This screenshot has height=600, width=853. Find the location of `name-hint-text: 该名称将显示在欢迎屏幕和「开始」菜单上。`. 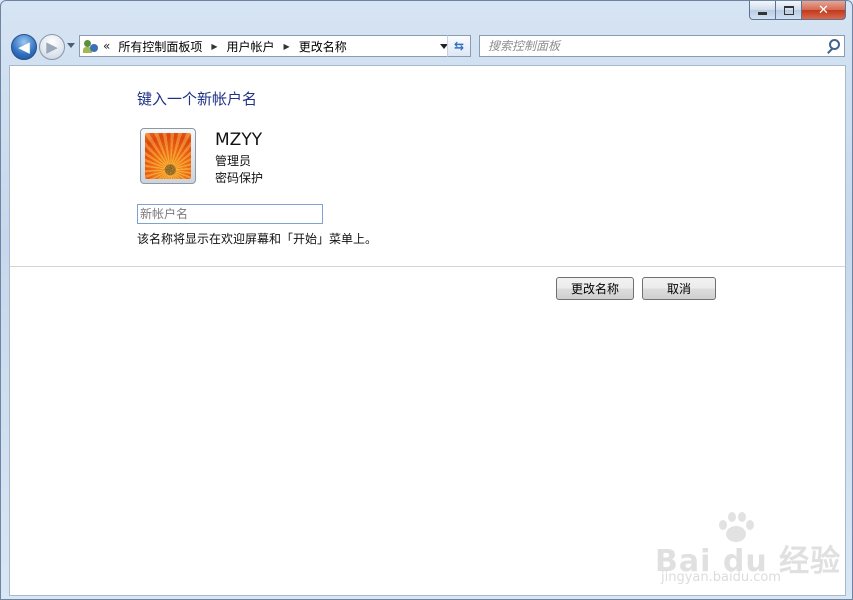

name-hint-text: 该名称将显示在欢迎屏幕和「开始」菜单上。 is located at coordinates (257, 239).